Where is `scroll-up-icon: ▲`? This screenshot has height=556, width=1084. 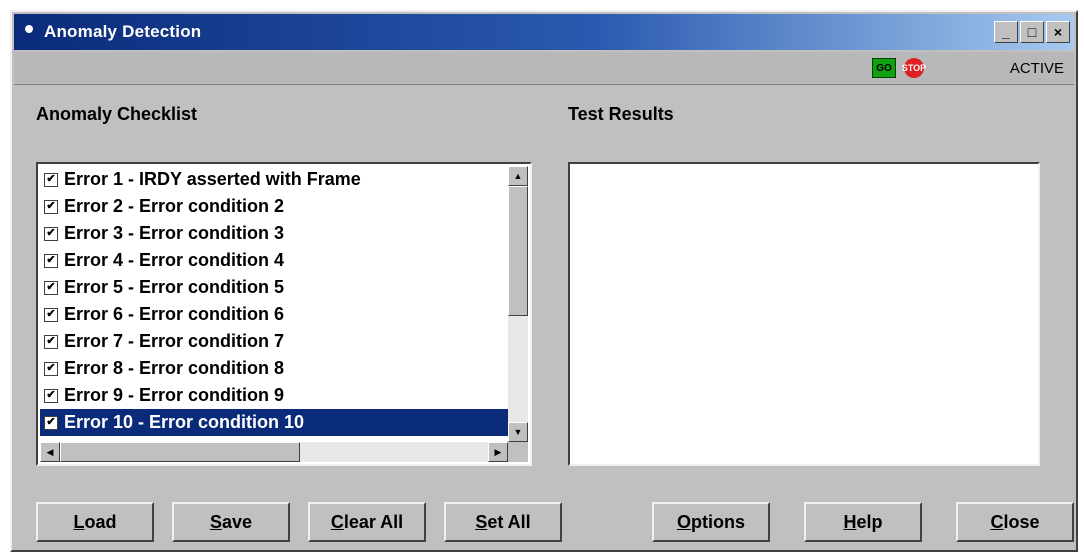
scroll-up-icon: ▲ is located at coordinates (518, 176).